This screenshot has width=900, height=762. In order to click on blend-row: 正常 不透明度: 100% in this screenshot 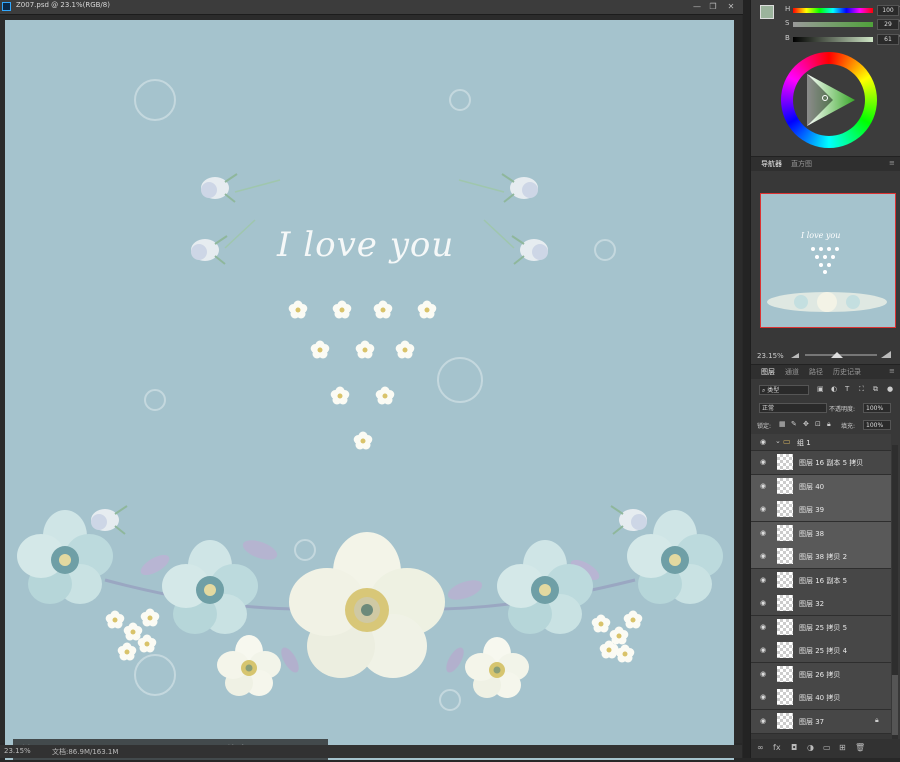, I will do `click(823, 408)`.